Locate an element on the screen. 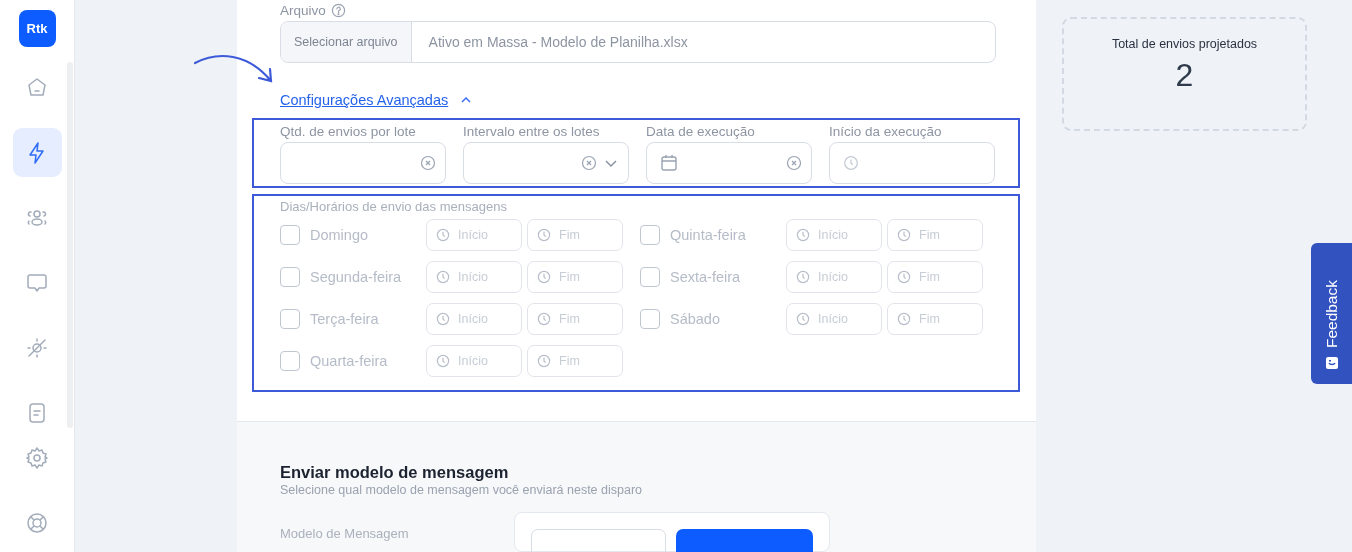  day-label: Quarta-feira is located at coordinates (349, 361).